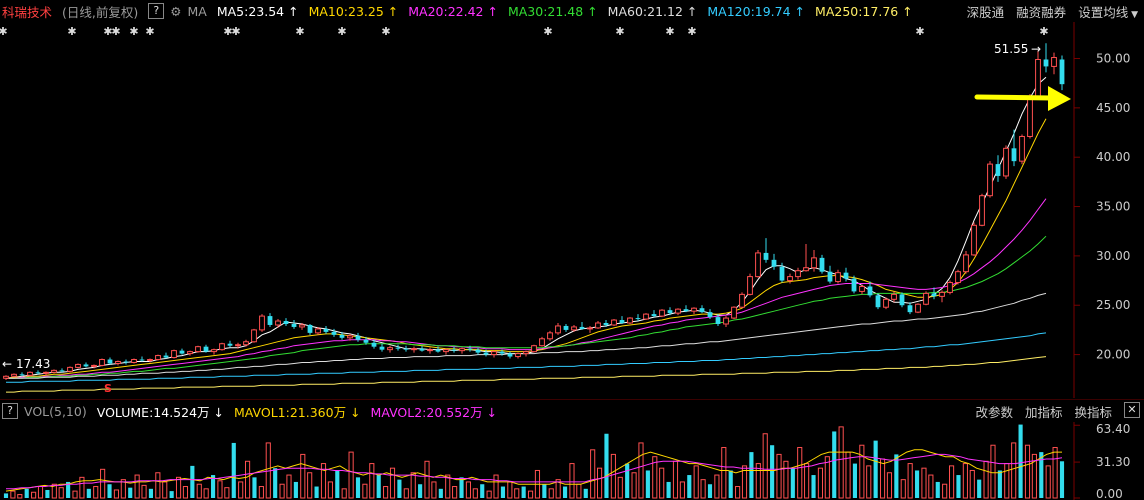 The width and height of the screenshot is (1144, 500). What do you see at coordinates (1102, 461) in the screenshot?
I see `volume-axis: 63.40 31.30 0.00` at bounding box center [1102, 461].